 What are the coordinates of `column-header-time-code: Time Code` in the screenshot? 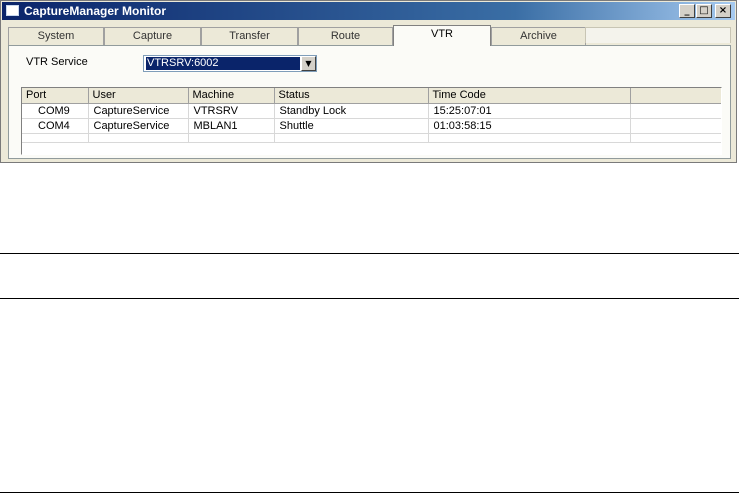 It's located at (529, 96).